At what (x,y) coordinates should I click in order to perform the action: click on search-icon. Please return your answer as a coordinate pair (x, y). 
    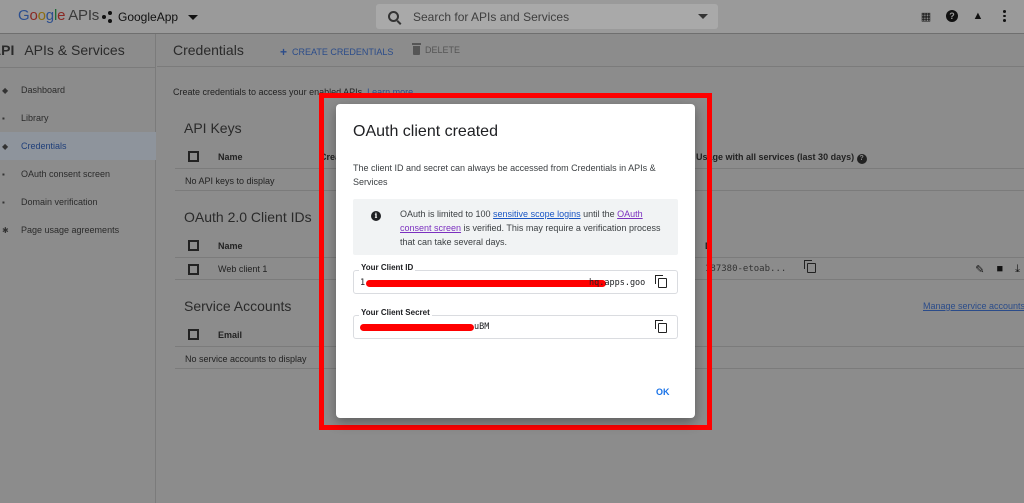
    Looking at the image, I should click on (393, 16).